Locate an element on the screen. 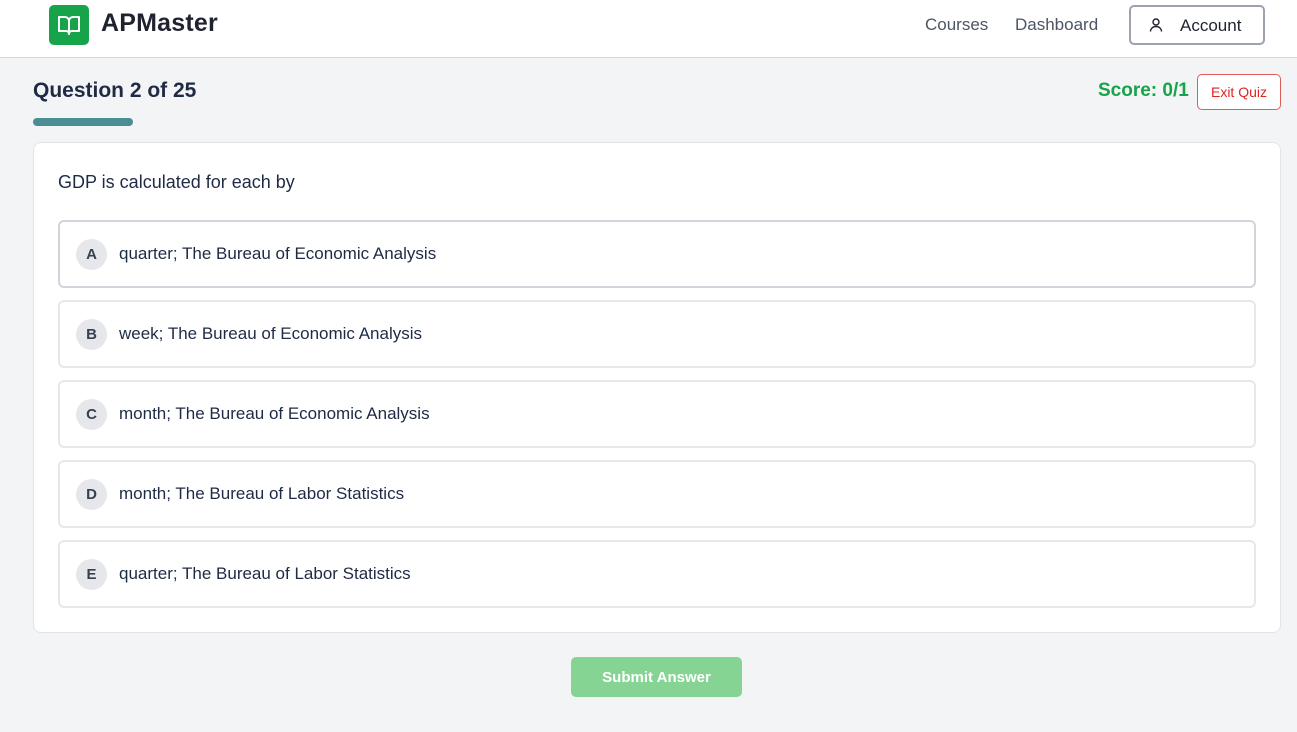 The image size is (1297, 732). user-icon is located at coordinates (1156, 25).